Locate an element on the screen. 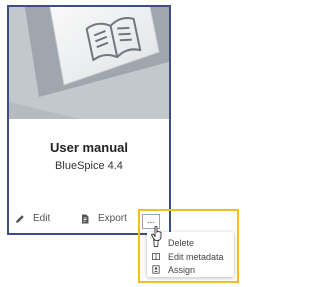 Image resolution: width=320 pixels, height=287 pixels. card-subtitle: BlueSpice 4.4 is located at coordinates (89, 166).